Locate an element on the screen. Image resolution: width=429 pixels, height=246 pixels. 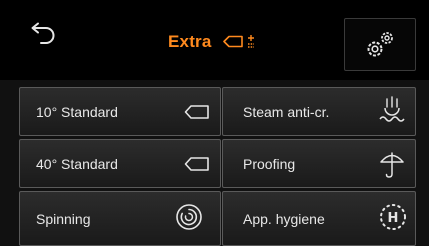
program-app-hygiene: App. hygiene H is located at coordinates (319, 218).